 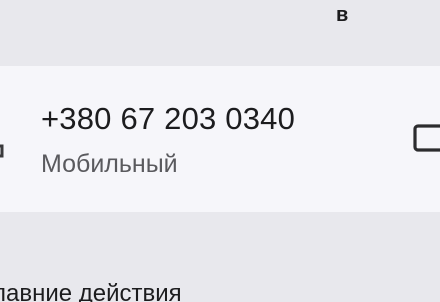 I want to click on phone-type-label: Мобильный, so click(x=109, y=164).